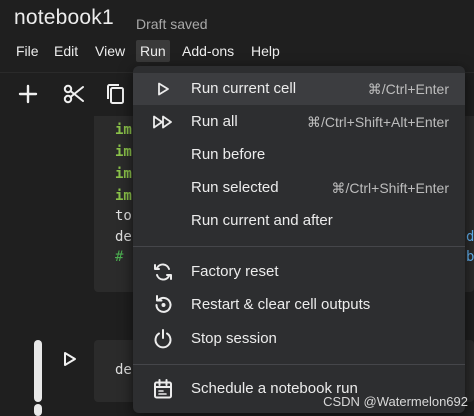  I want to click on menu-item-label: Run current and after, so click(262, 220).